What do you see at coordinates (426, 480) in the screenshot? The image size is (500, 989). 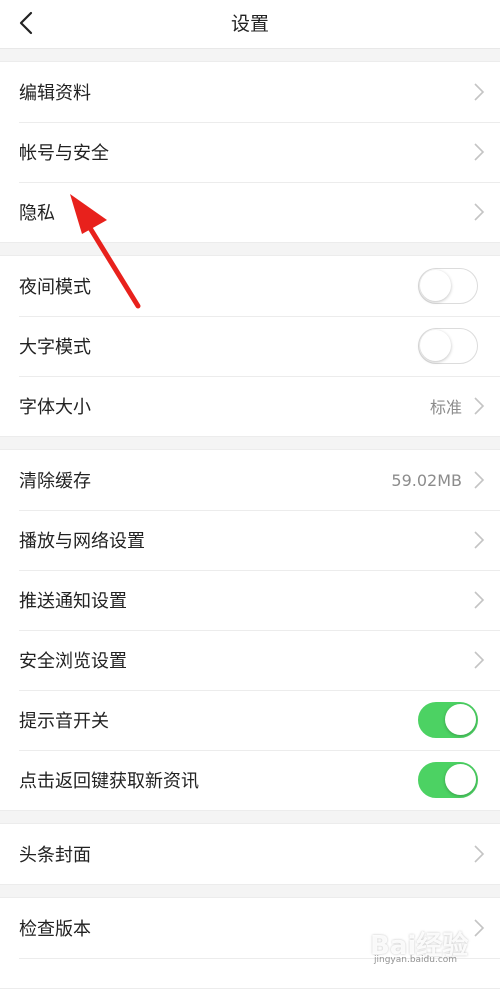 I see `cache-size-value: 59.02MB` at bounding box center [426, 480].